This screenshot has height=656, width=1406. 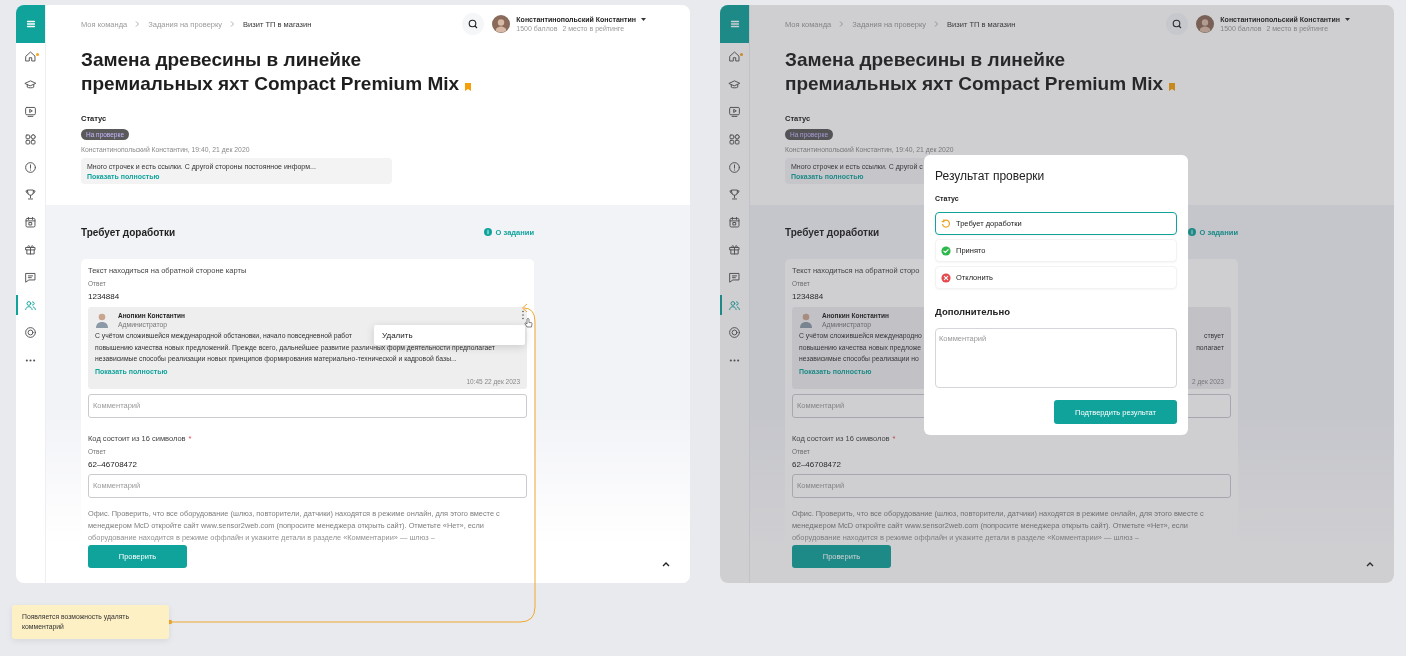 I want to click on menu-item: Удалить, so click(x=449, y=335).